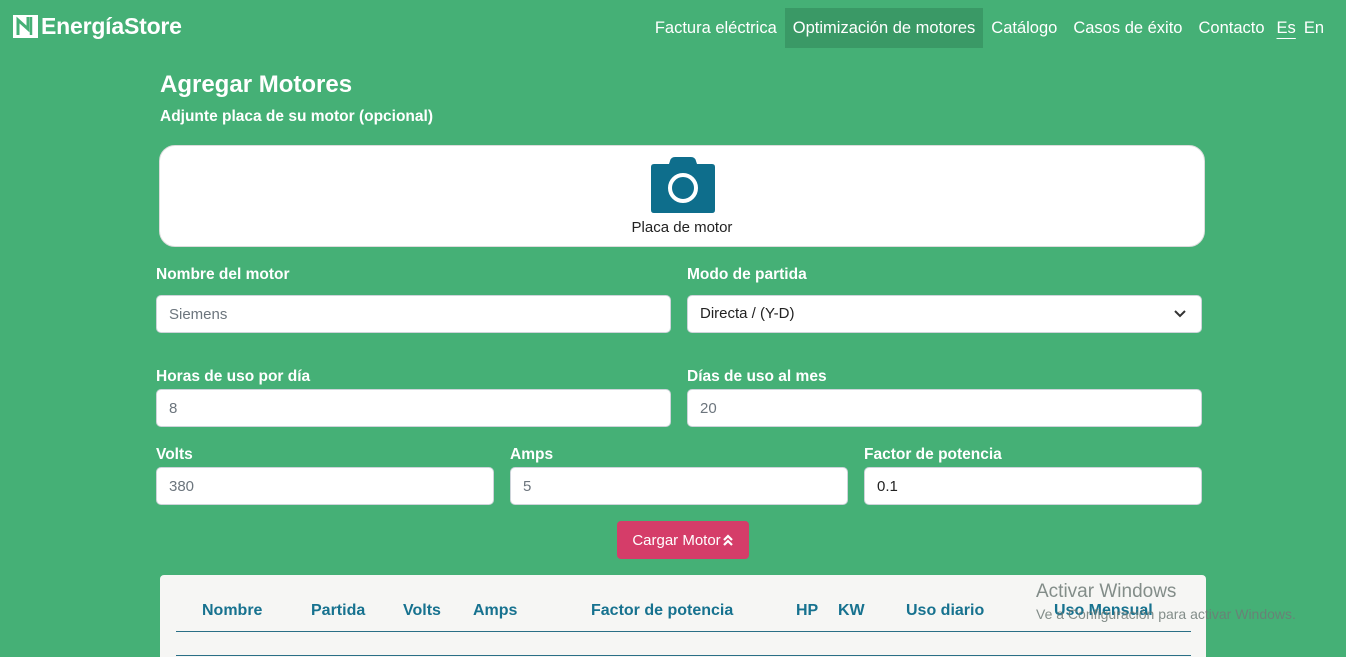 The width and height of the screenshot is (1346, 657). What do you see at coordinates (807, 610) in the screenshot?
I see `column-hp: HP` at bounding box center [807, 610].